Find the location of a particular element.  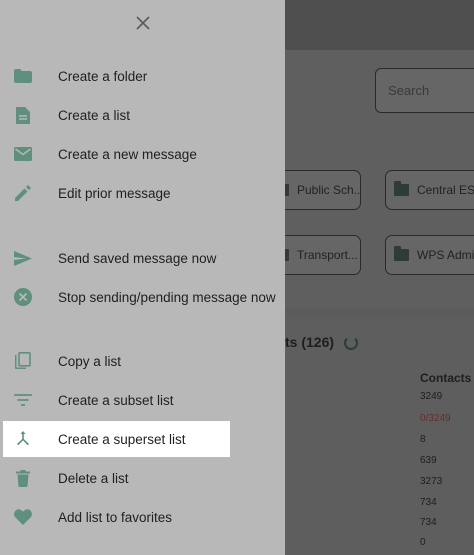

menu-item-copy-list: Copy a list is located at coordinates (142, 361).